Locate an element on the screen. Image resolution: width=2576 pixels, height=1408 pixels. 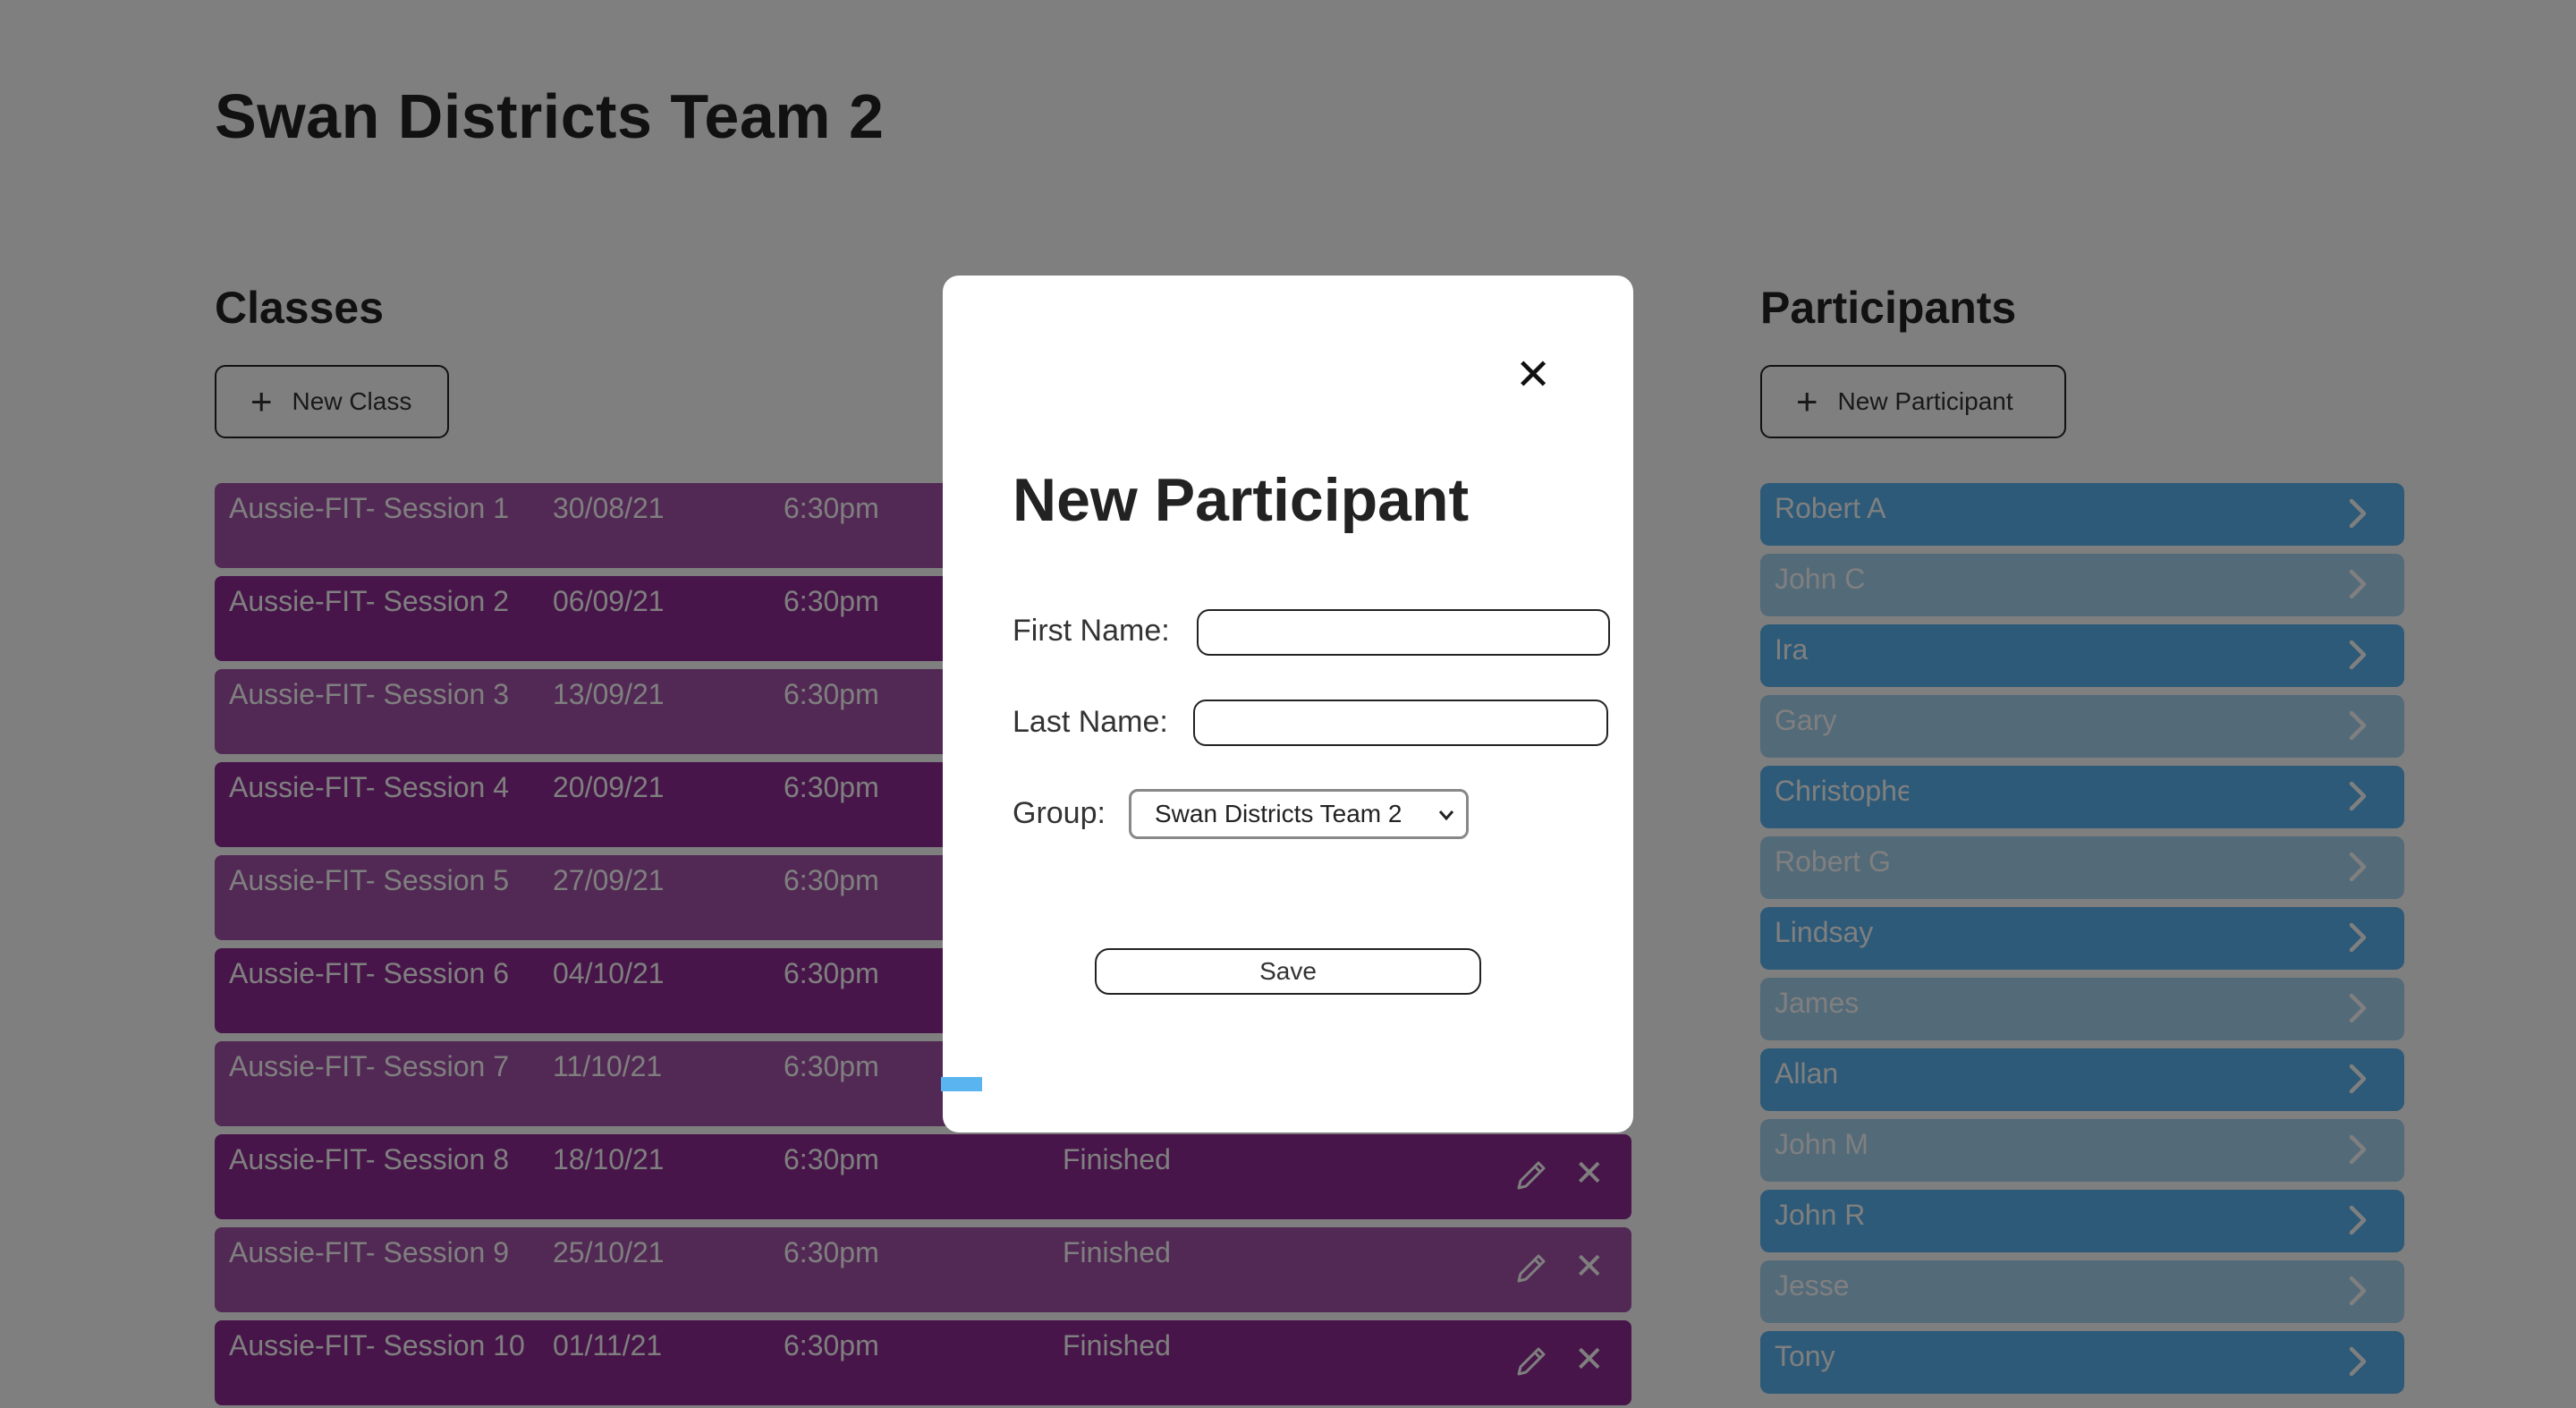
group-select: Swan Districts Team 2 is located at coordinates (1299, 814).